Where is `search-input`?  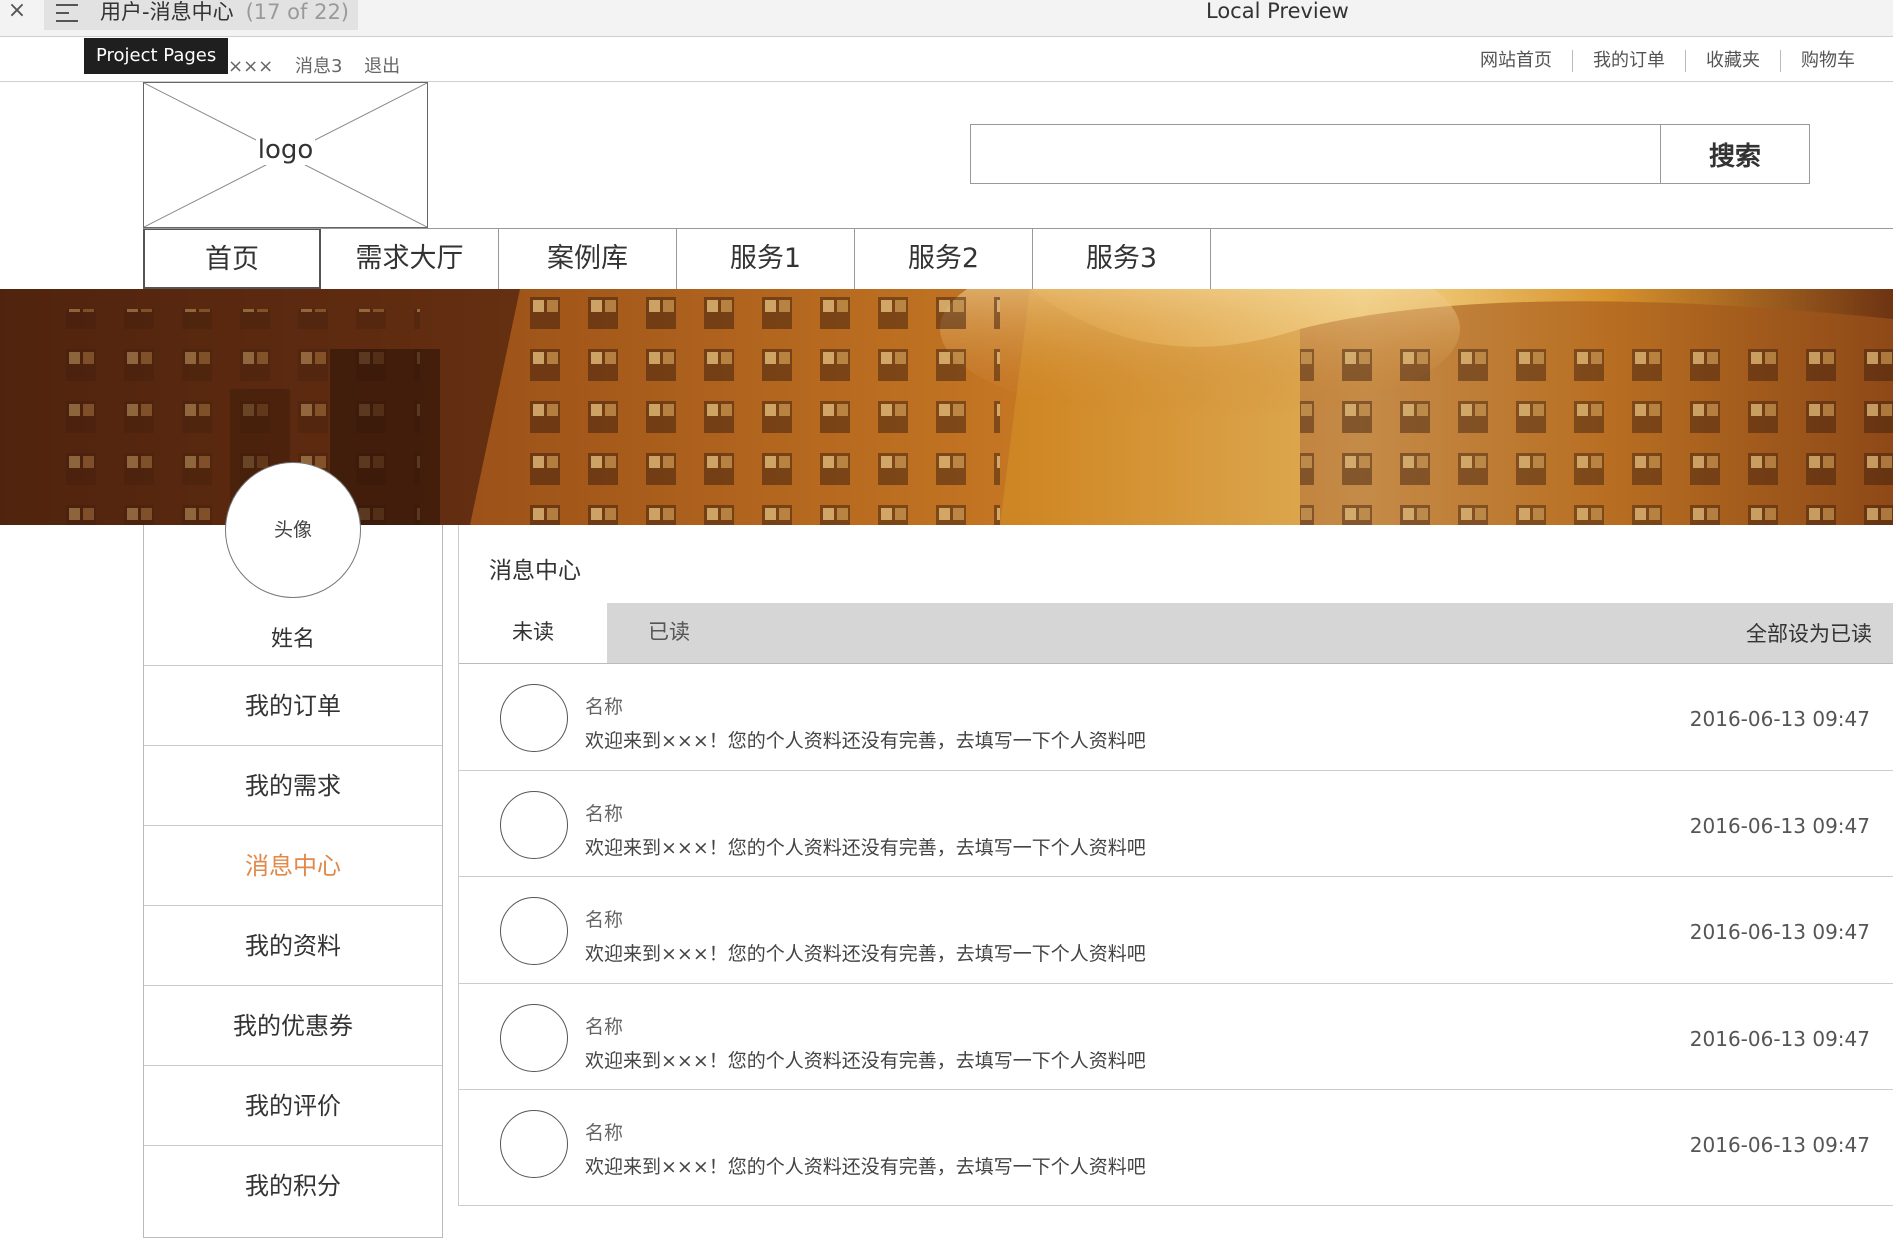 search-input is located at coordinates (1315, 154).